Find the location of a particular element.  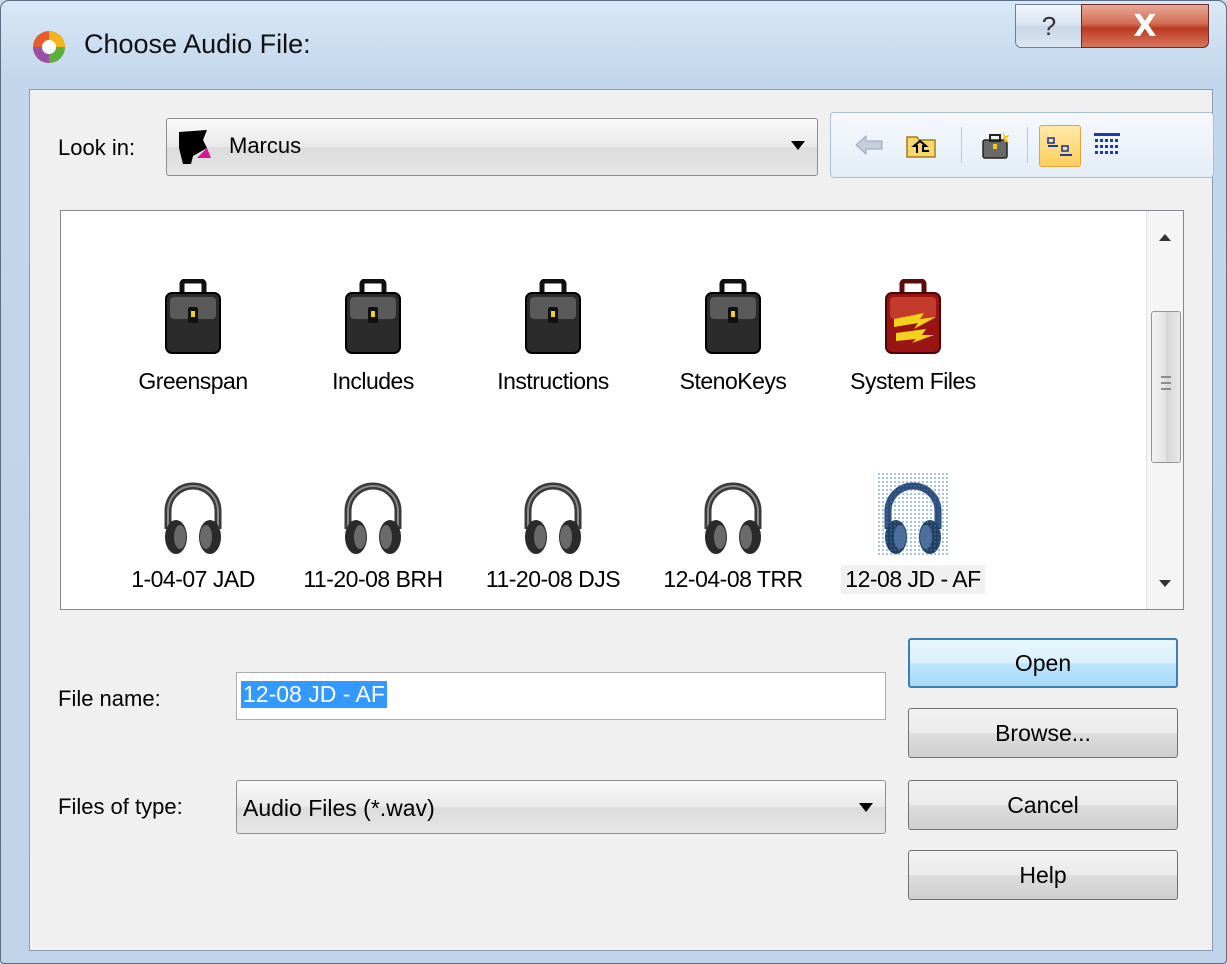

file-item-12-08-jd-af: 12-08 JD - AF is located at coordinates (913, 533).